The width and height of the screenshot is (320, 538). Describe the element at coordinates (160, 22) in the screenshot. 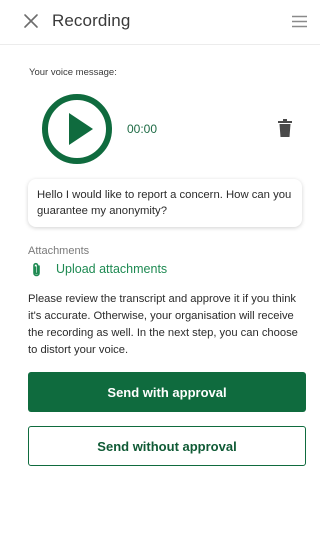

I see `top-bar: Recording` at that location.